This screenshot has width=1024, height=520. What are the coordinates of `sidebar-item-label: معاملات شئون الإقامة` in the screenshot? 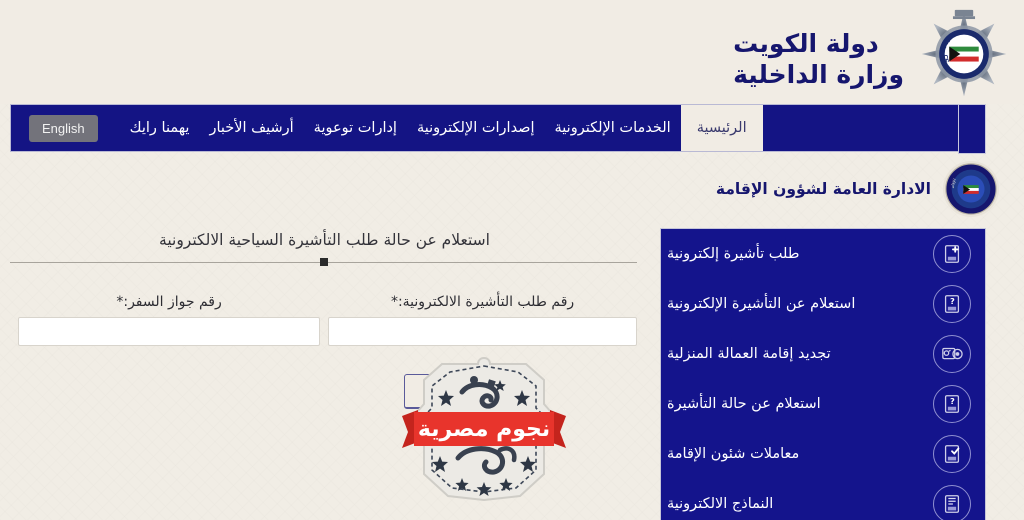 It's located at (733, 454).